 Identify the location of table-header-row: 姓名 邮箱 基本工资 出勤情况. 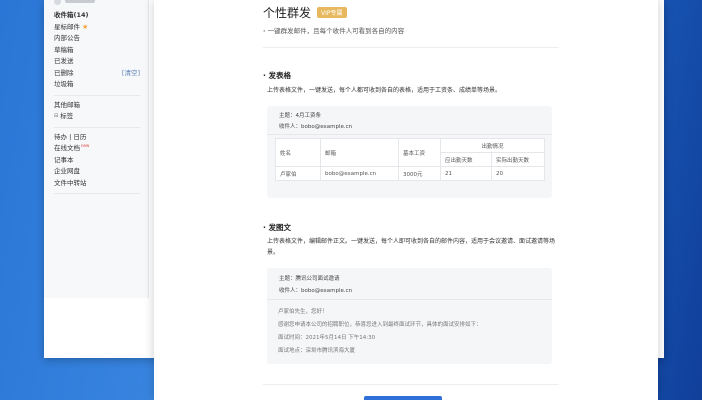
(410, 152).